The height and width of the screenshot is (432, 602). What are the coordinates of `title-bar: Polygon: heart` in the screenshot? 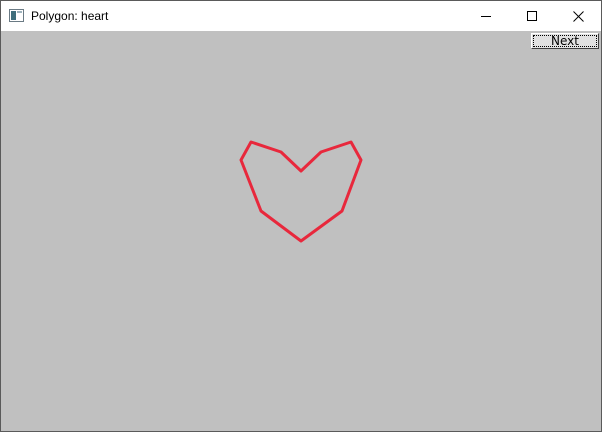 It's located at (301, 16).